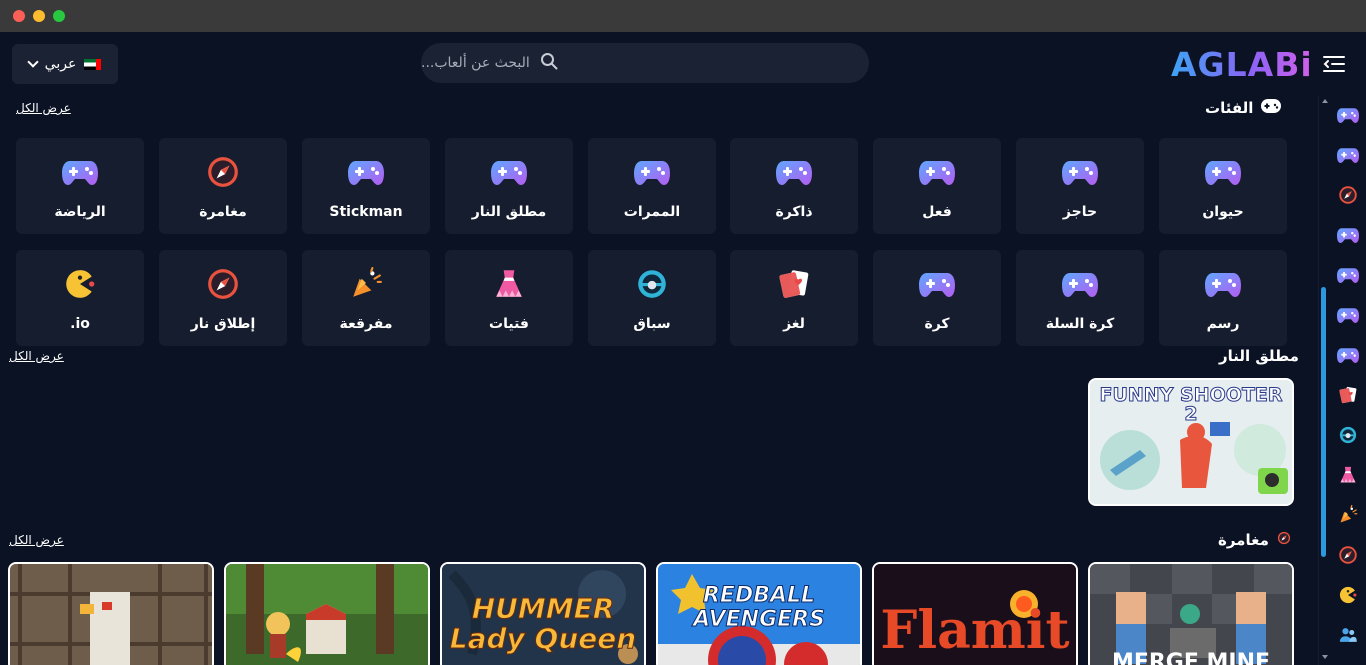  Describe the element at coordinates (39, 16) in the screenshot. I see `minimize-window-button` at that location.